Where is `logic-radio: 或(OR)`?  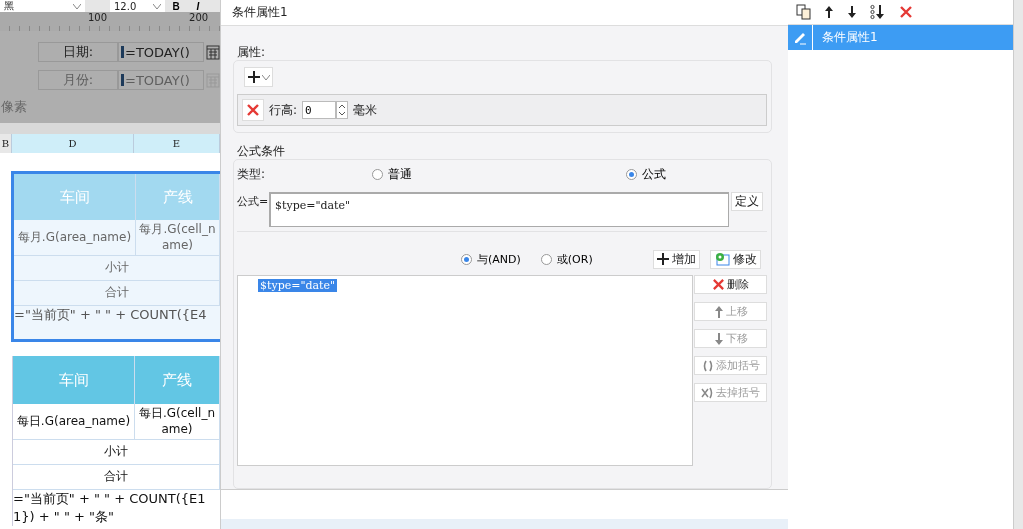
logic-radio: 或(OR) is located at coordinates (566, 259).